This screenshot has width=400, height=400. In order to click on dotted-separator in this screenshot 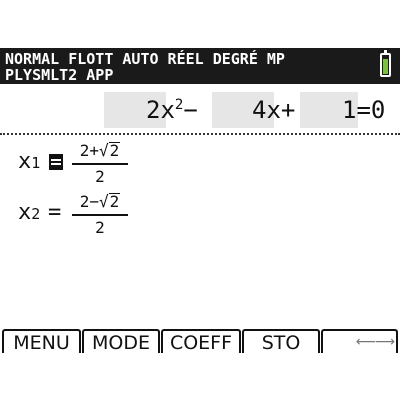, I will do `click(200, 134)`.